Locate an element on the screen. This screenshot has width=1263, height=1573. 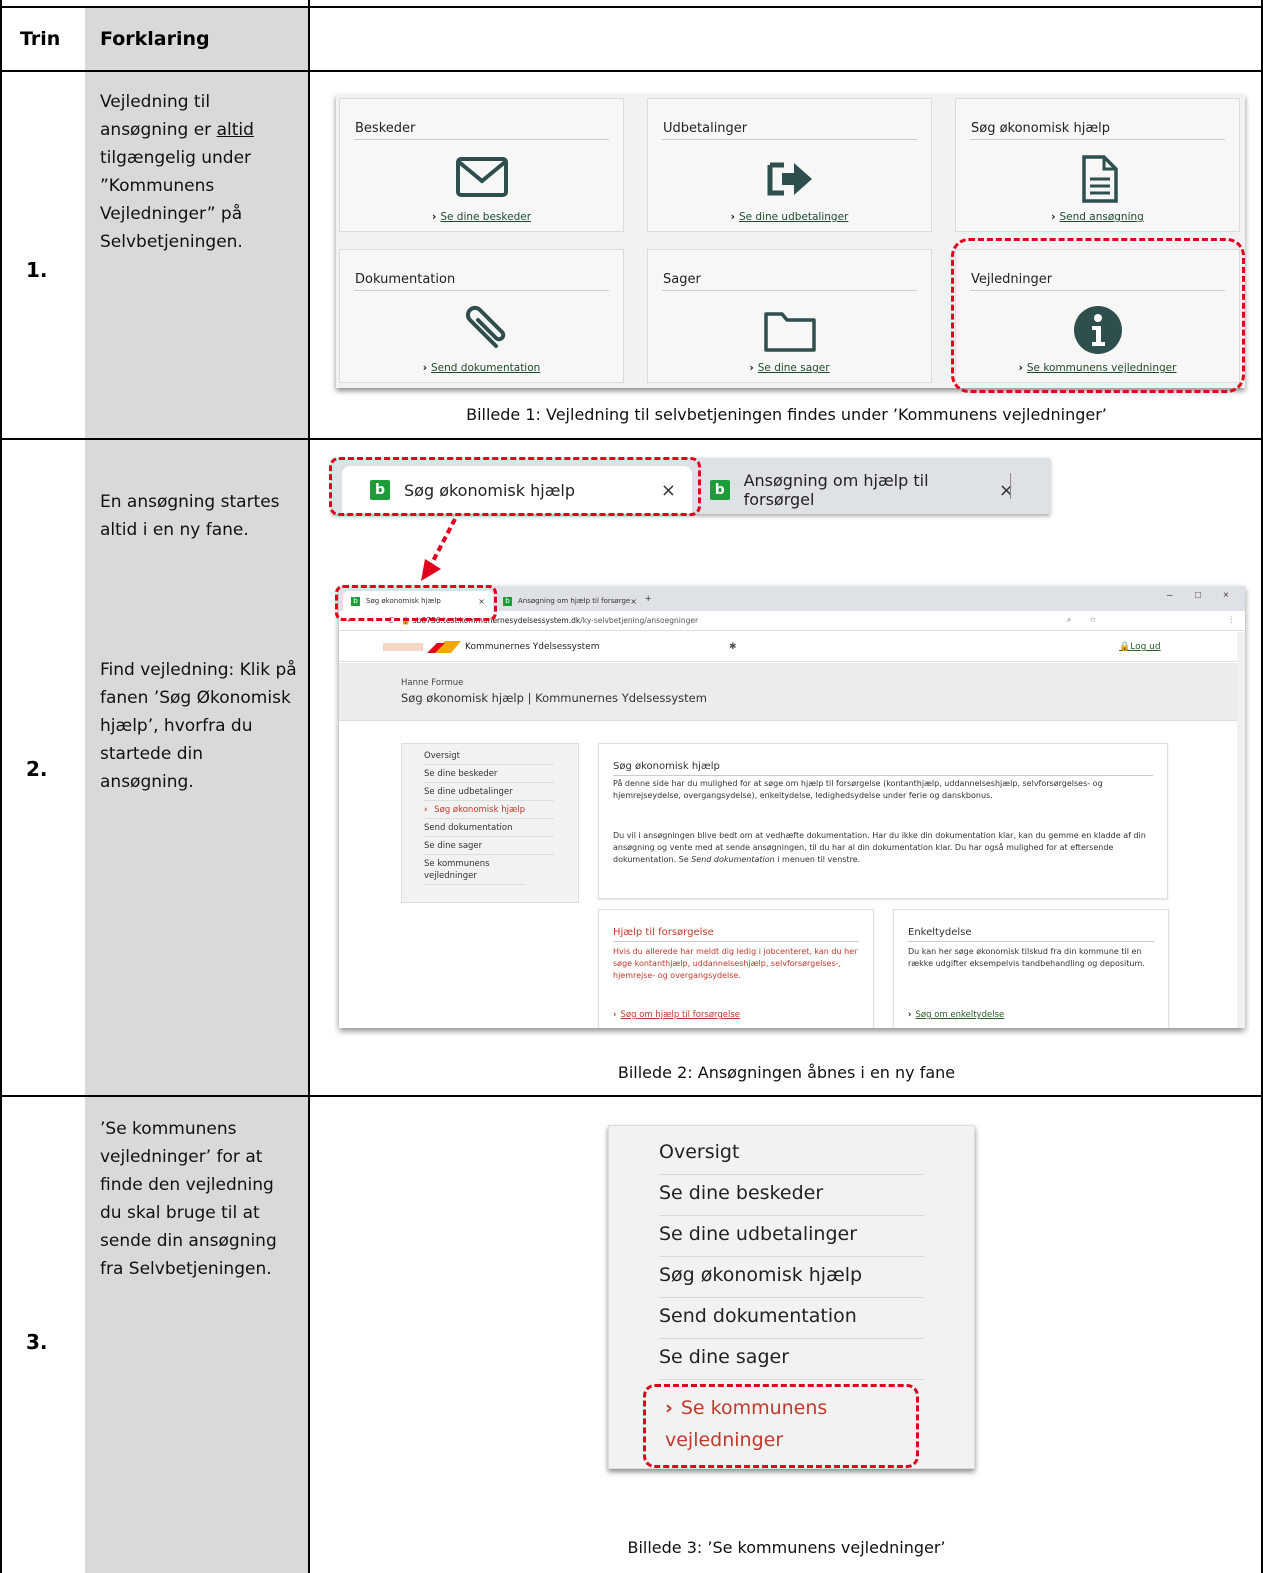
tile-title: Udbetalinger is located at coordinates (705, 128).